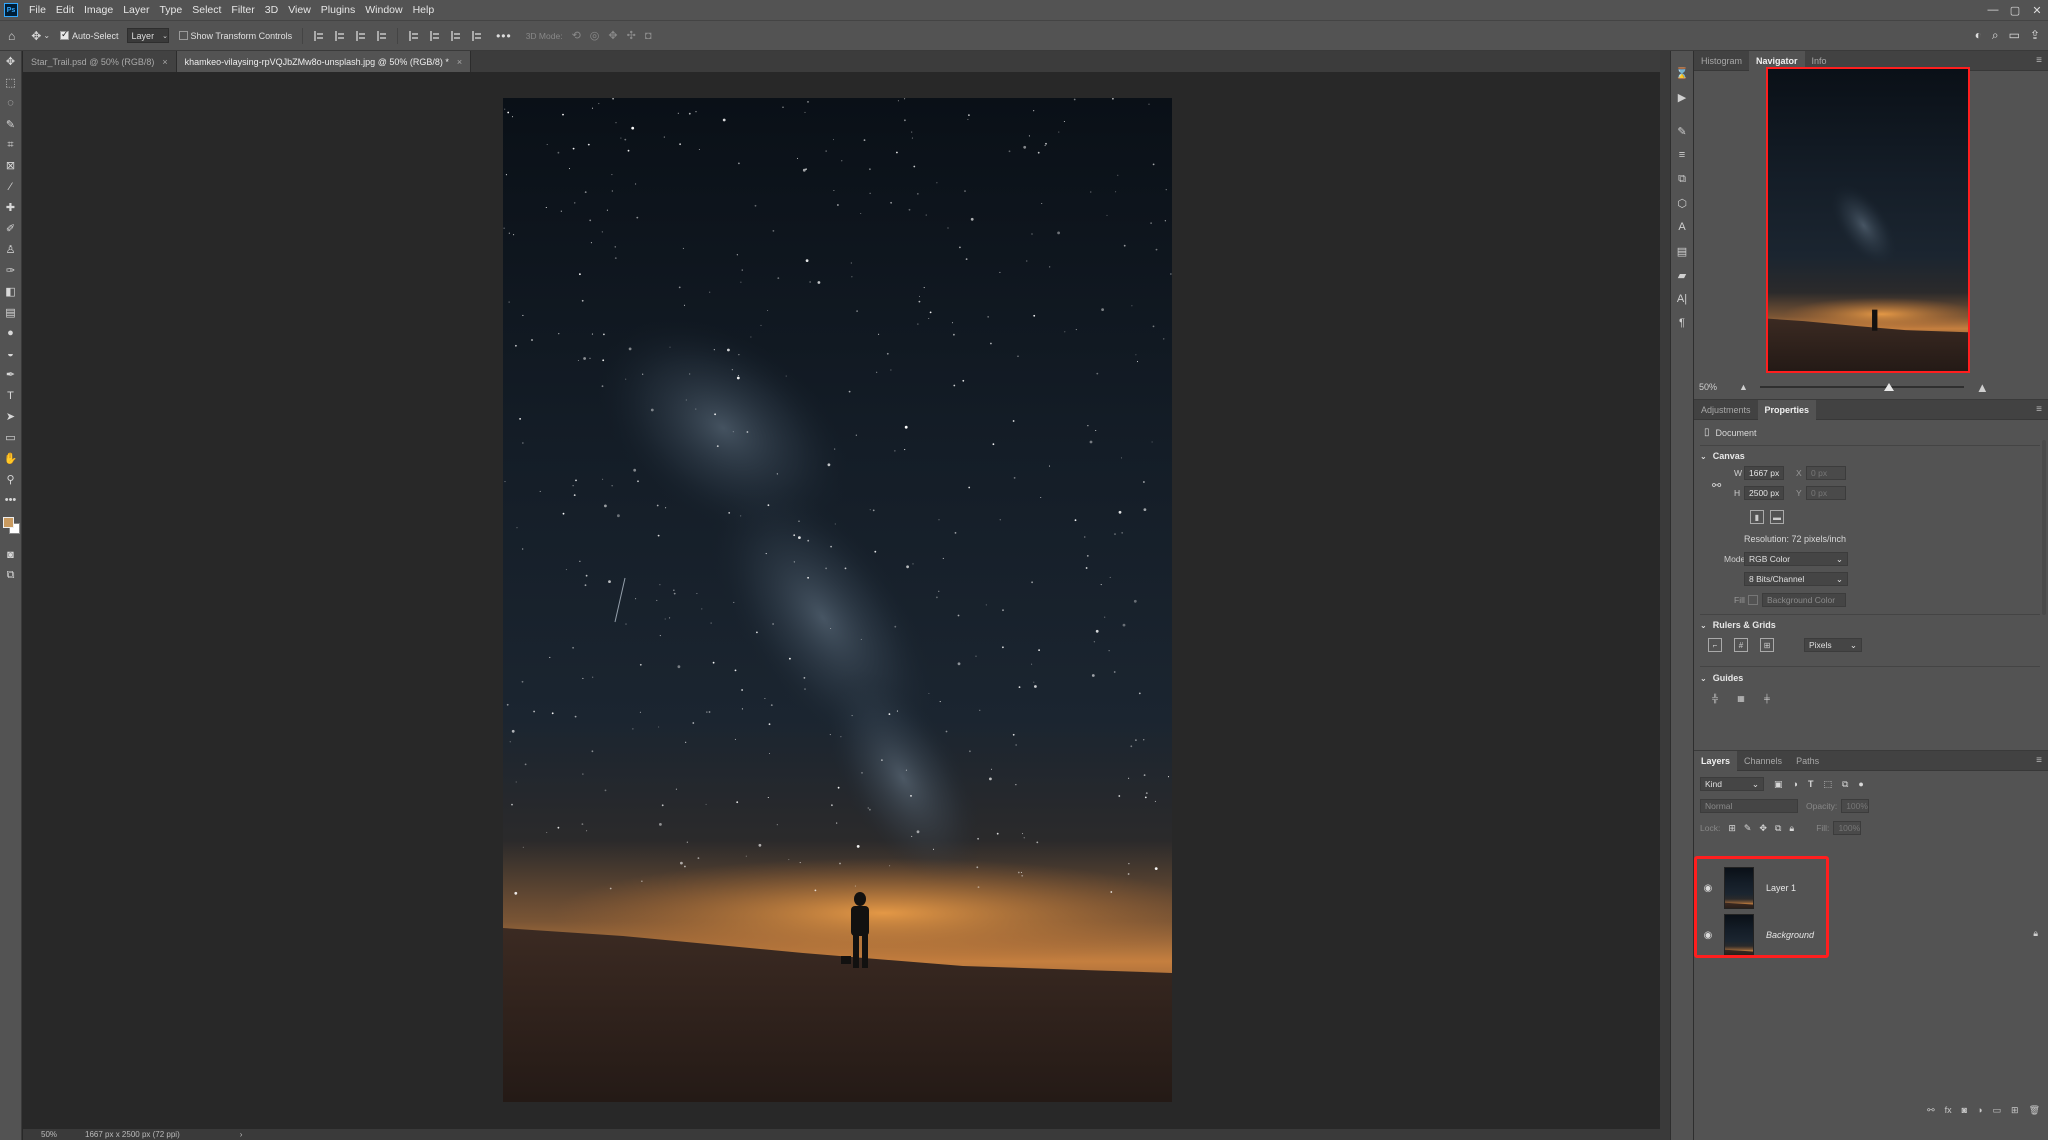 The height and width of the screenshot is (1140, 2048). What do you see at coordinates (382, 35) in the screenshot?
I see `distribute-vertical-icon` at bounding box center [382, 35].